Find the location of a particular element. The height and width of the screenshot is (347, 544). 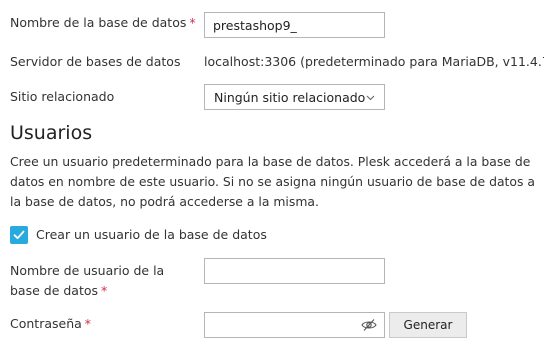

related-site-label: Sitio relacionado is located at coordinates (62, 96).